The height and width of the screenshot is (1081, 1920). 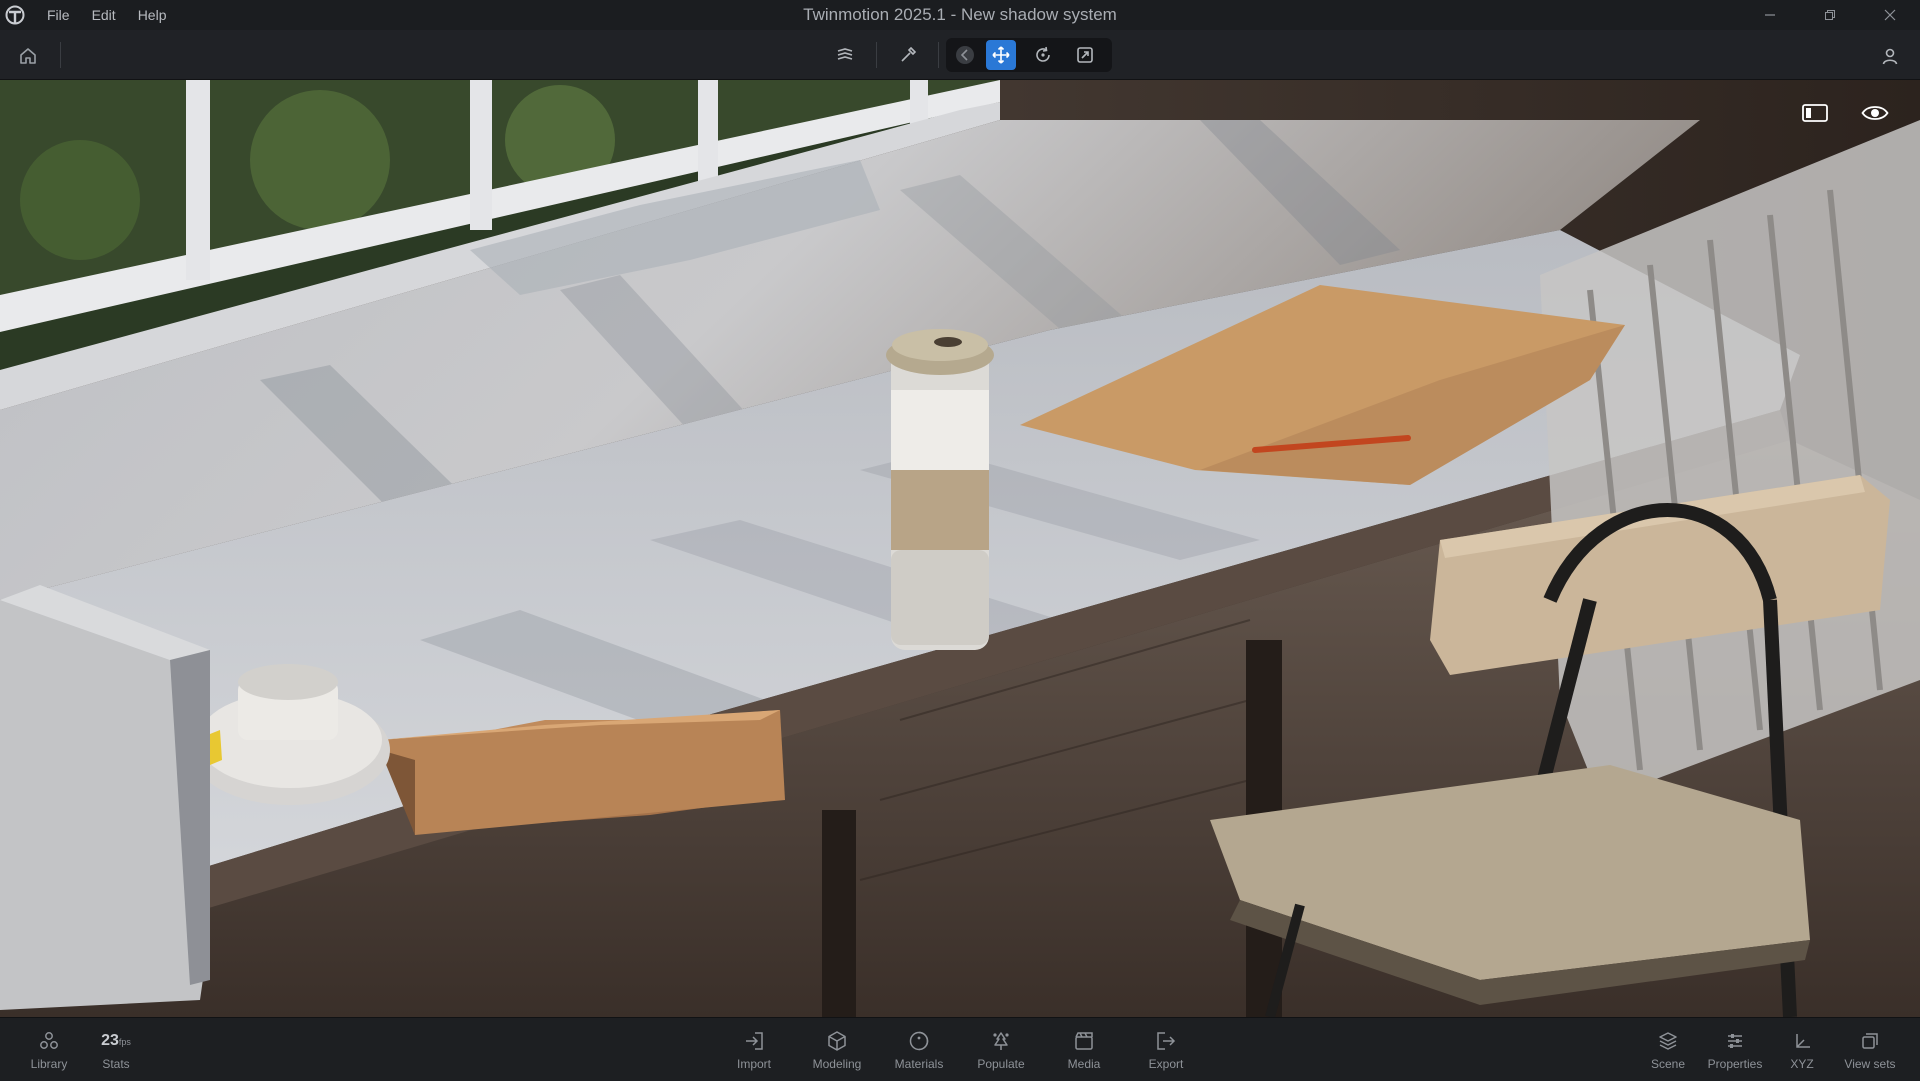 I want to click on move-button, so click(x=1001, y=55).